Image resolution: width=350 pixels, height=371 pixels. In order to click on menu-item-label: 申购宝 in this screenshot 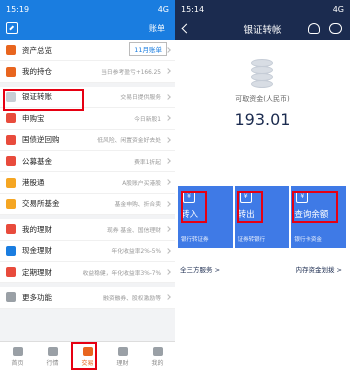, I will do `click(33, 118)`.